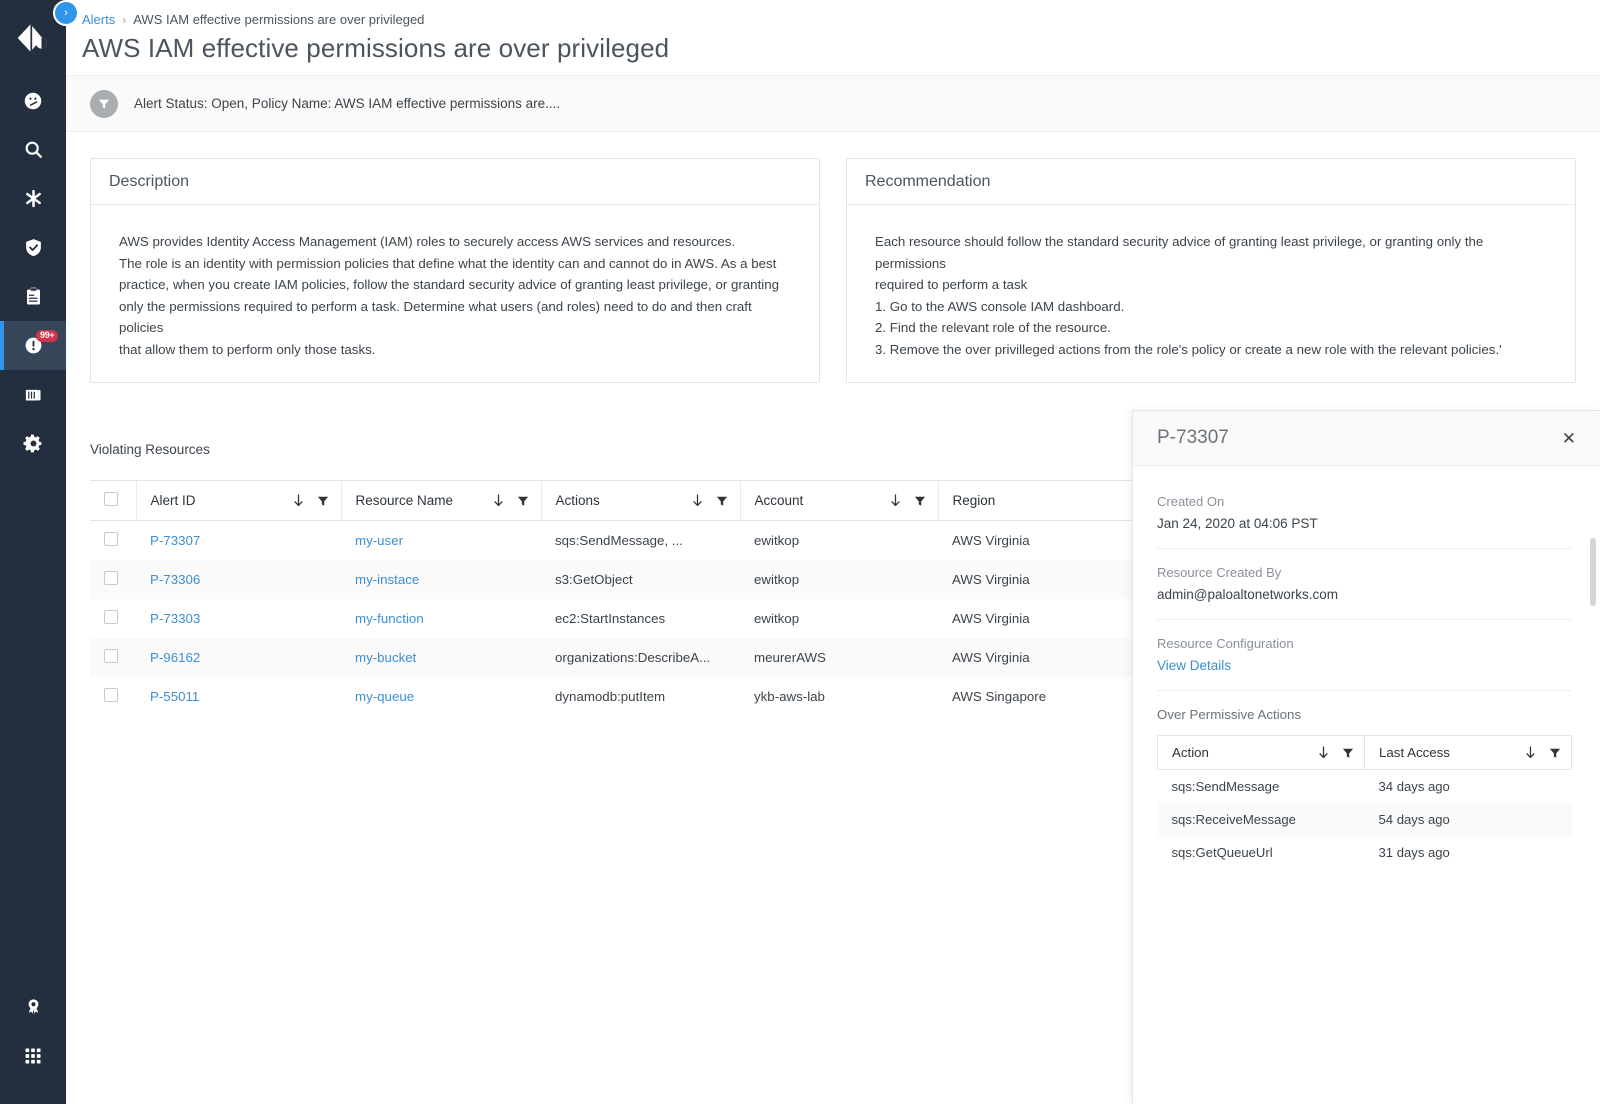  What do you see at coordinates (1219, 572) in the screenshot?
I see `field-label: Resource Created By` at bounding box center [1219, 572].